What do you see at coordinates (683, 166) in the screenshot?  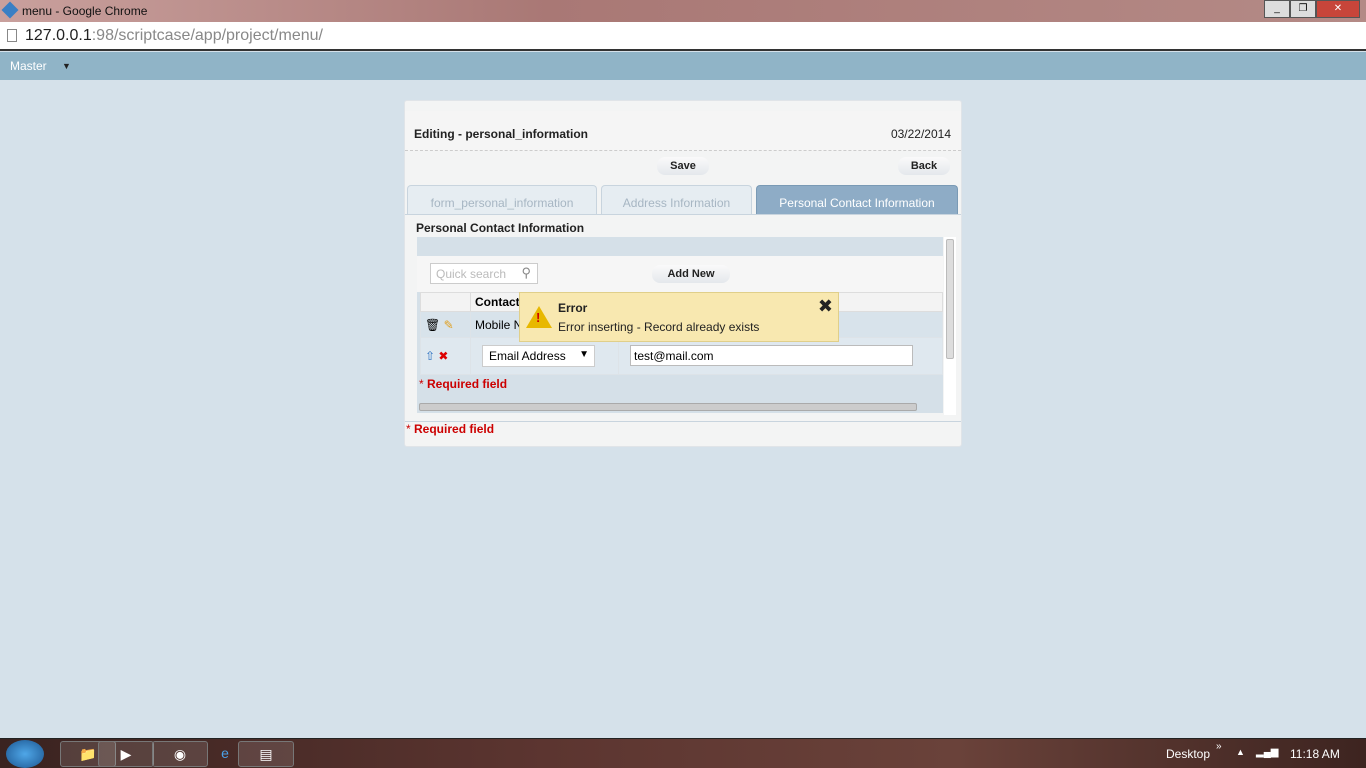 I see `save-button: Save` at bounding box center [683, 166].